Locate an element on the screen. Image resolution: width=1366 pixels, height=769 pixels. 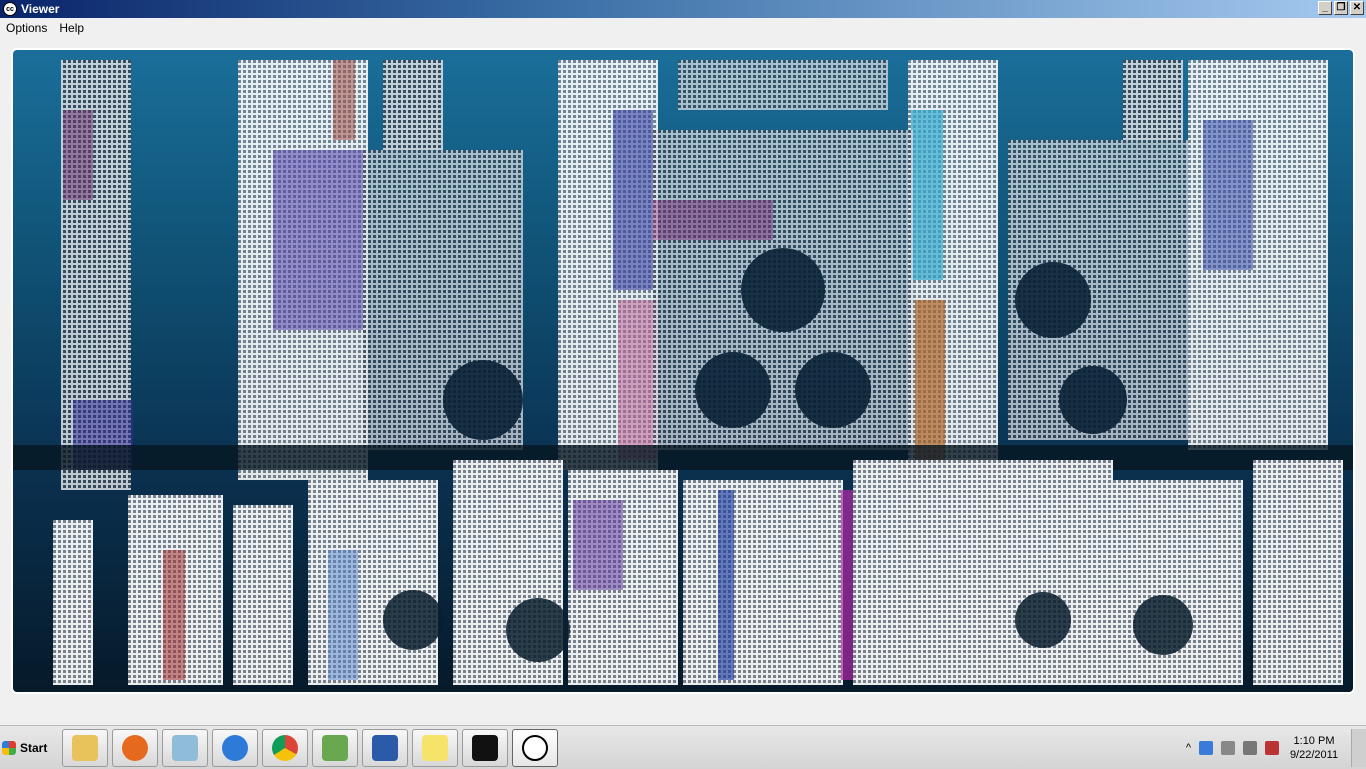
window-controls: _ ❐ ✕ is located at coordinates (1341, 8).